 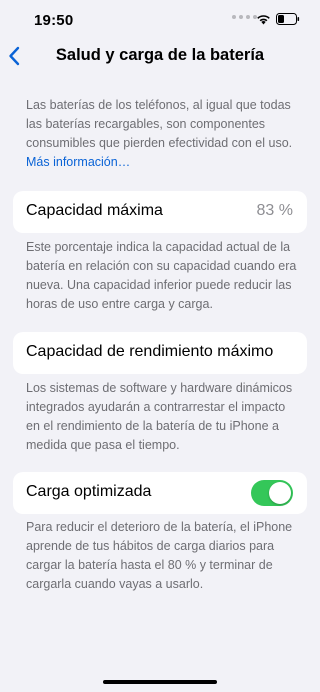 I want to click on page-title: Salud y carga de la batería, so click(x=160, y=55).